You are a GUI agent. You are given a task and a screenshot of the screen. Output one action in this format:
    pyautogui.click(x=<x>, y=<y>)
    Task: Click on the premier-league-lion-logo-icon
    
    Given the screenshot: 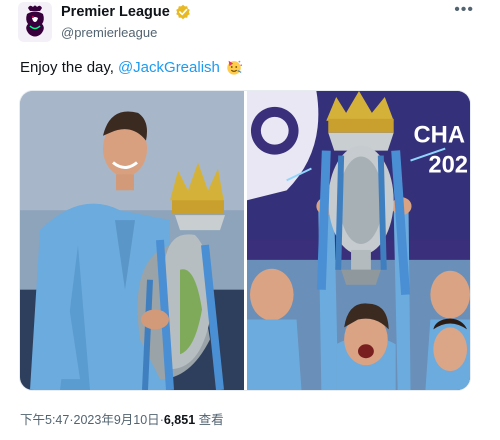 What is the action you would take?
    pyautogui.click(x=35, y=21)
    